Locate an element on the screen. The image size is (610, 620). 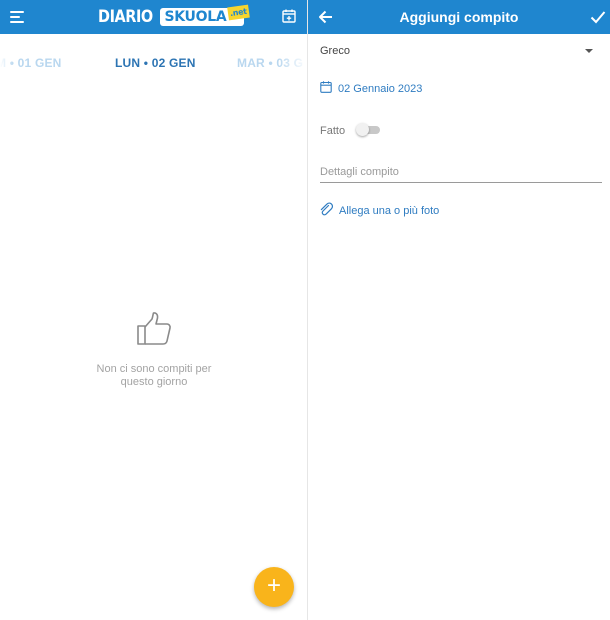
page-title: Aggiungi compito is located at coordinates (459, 17).